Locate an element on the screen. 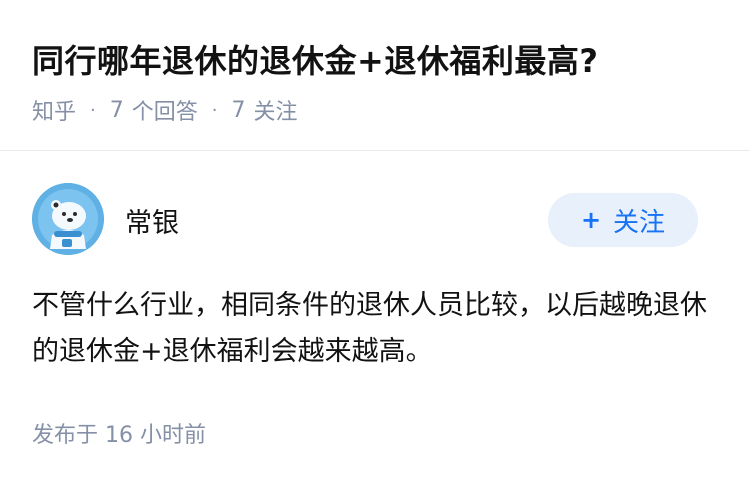  author-name: 常银 is located at coordinates (152, 220).